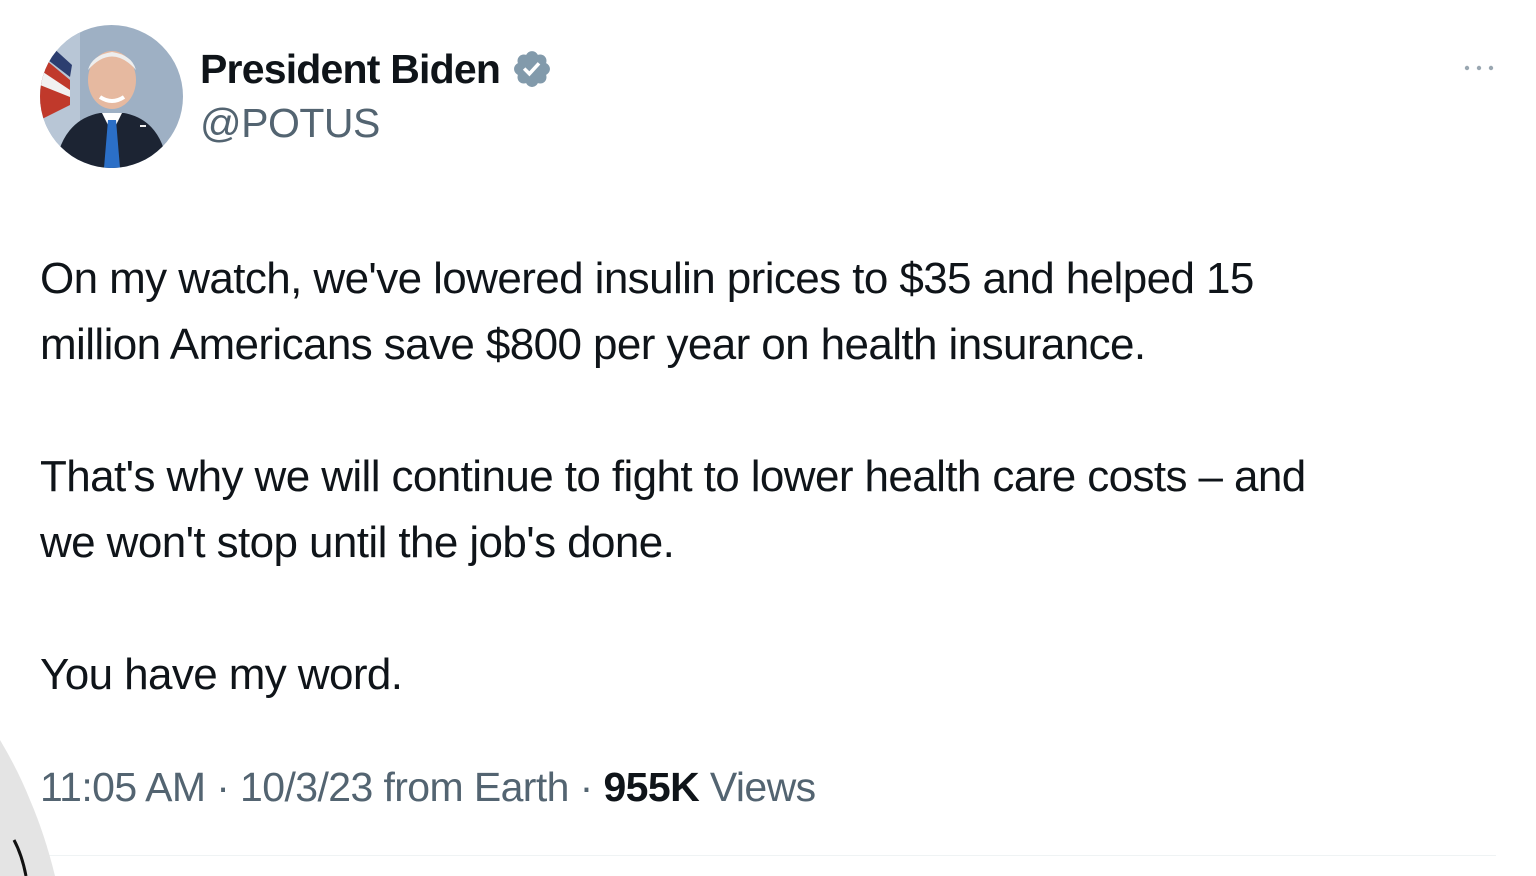 This screenshot has height=876, width=1536. I want to click on tweet-time: 11:05 AM, so click(123, 787).